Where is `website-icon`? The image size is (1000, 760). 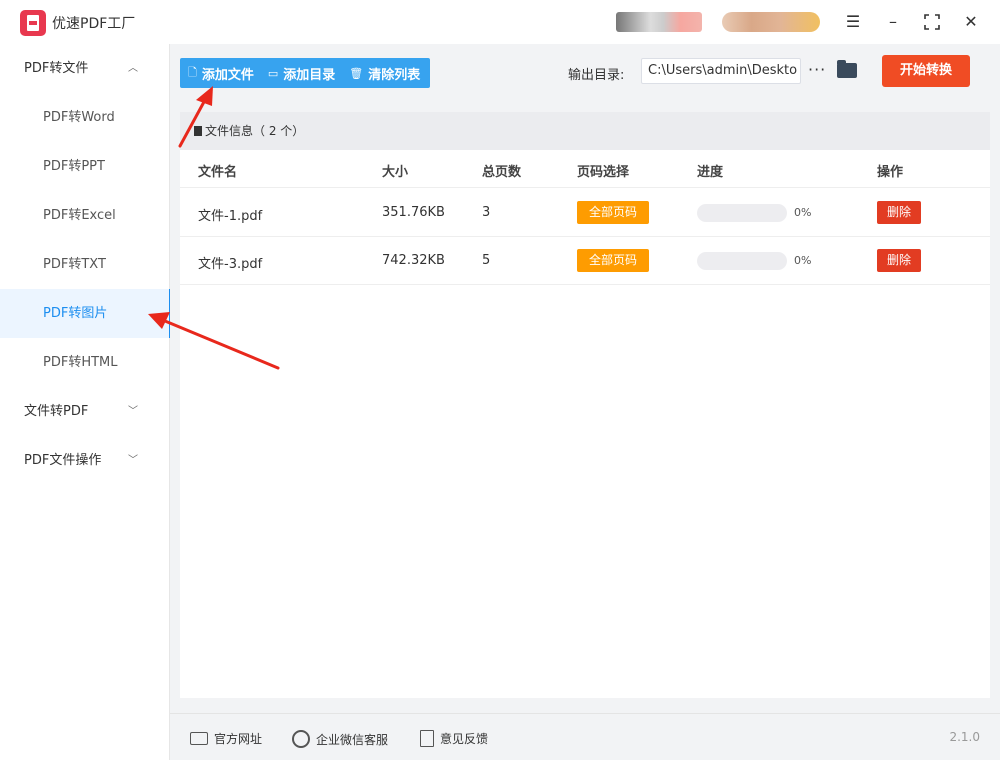
website-icon is located at coordinates (199, 738).